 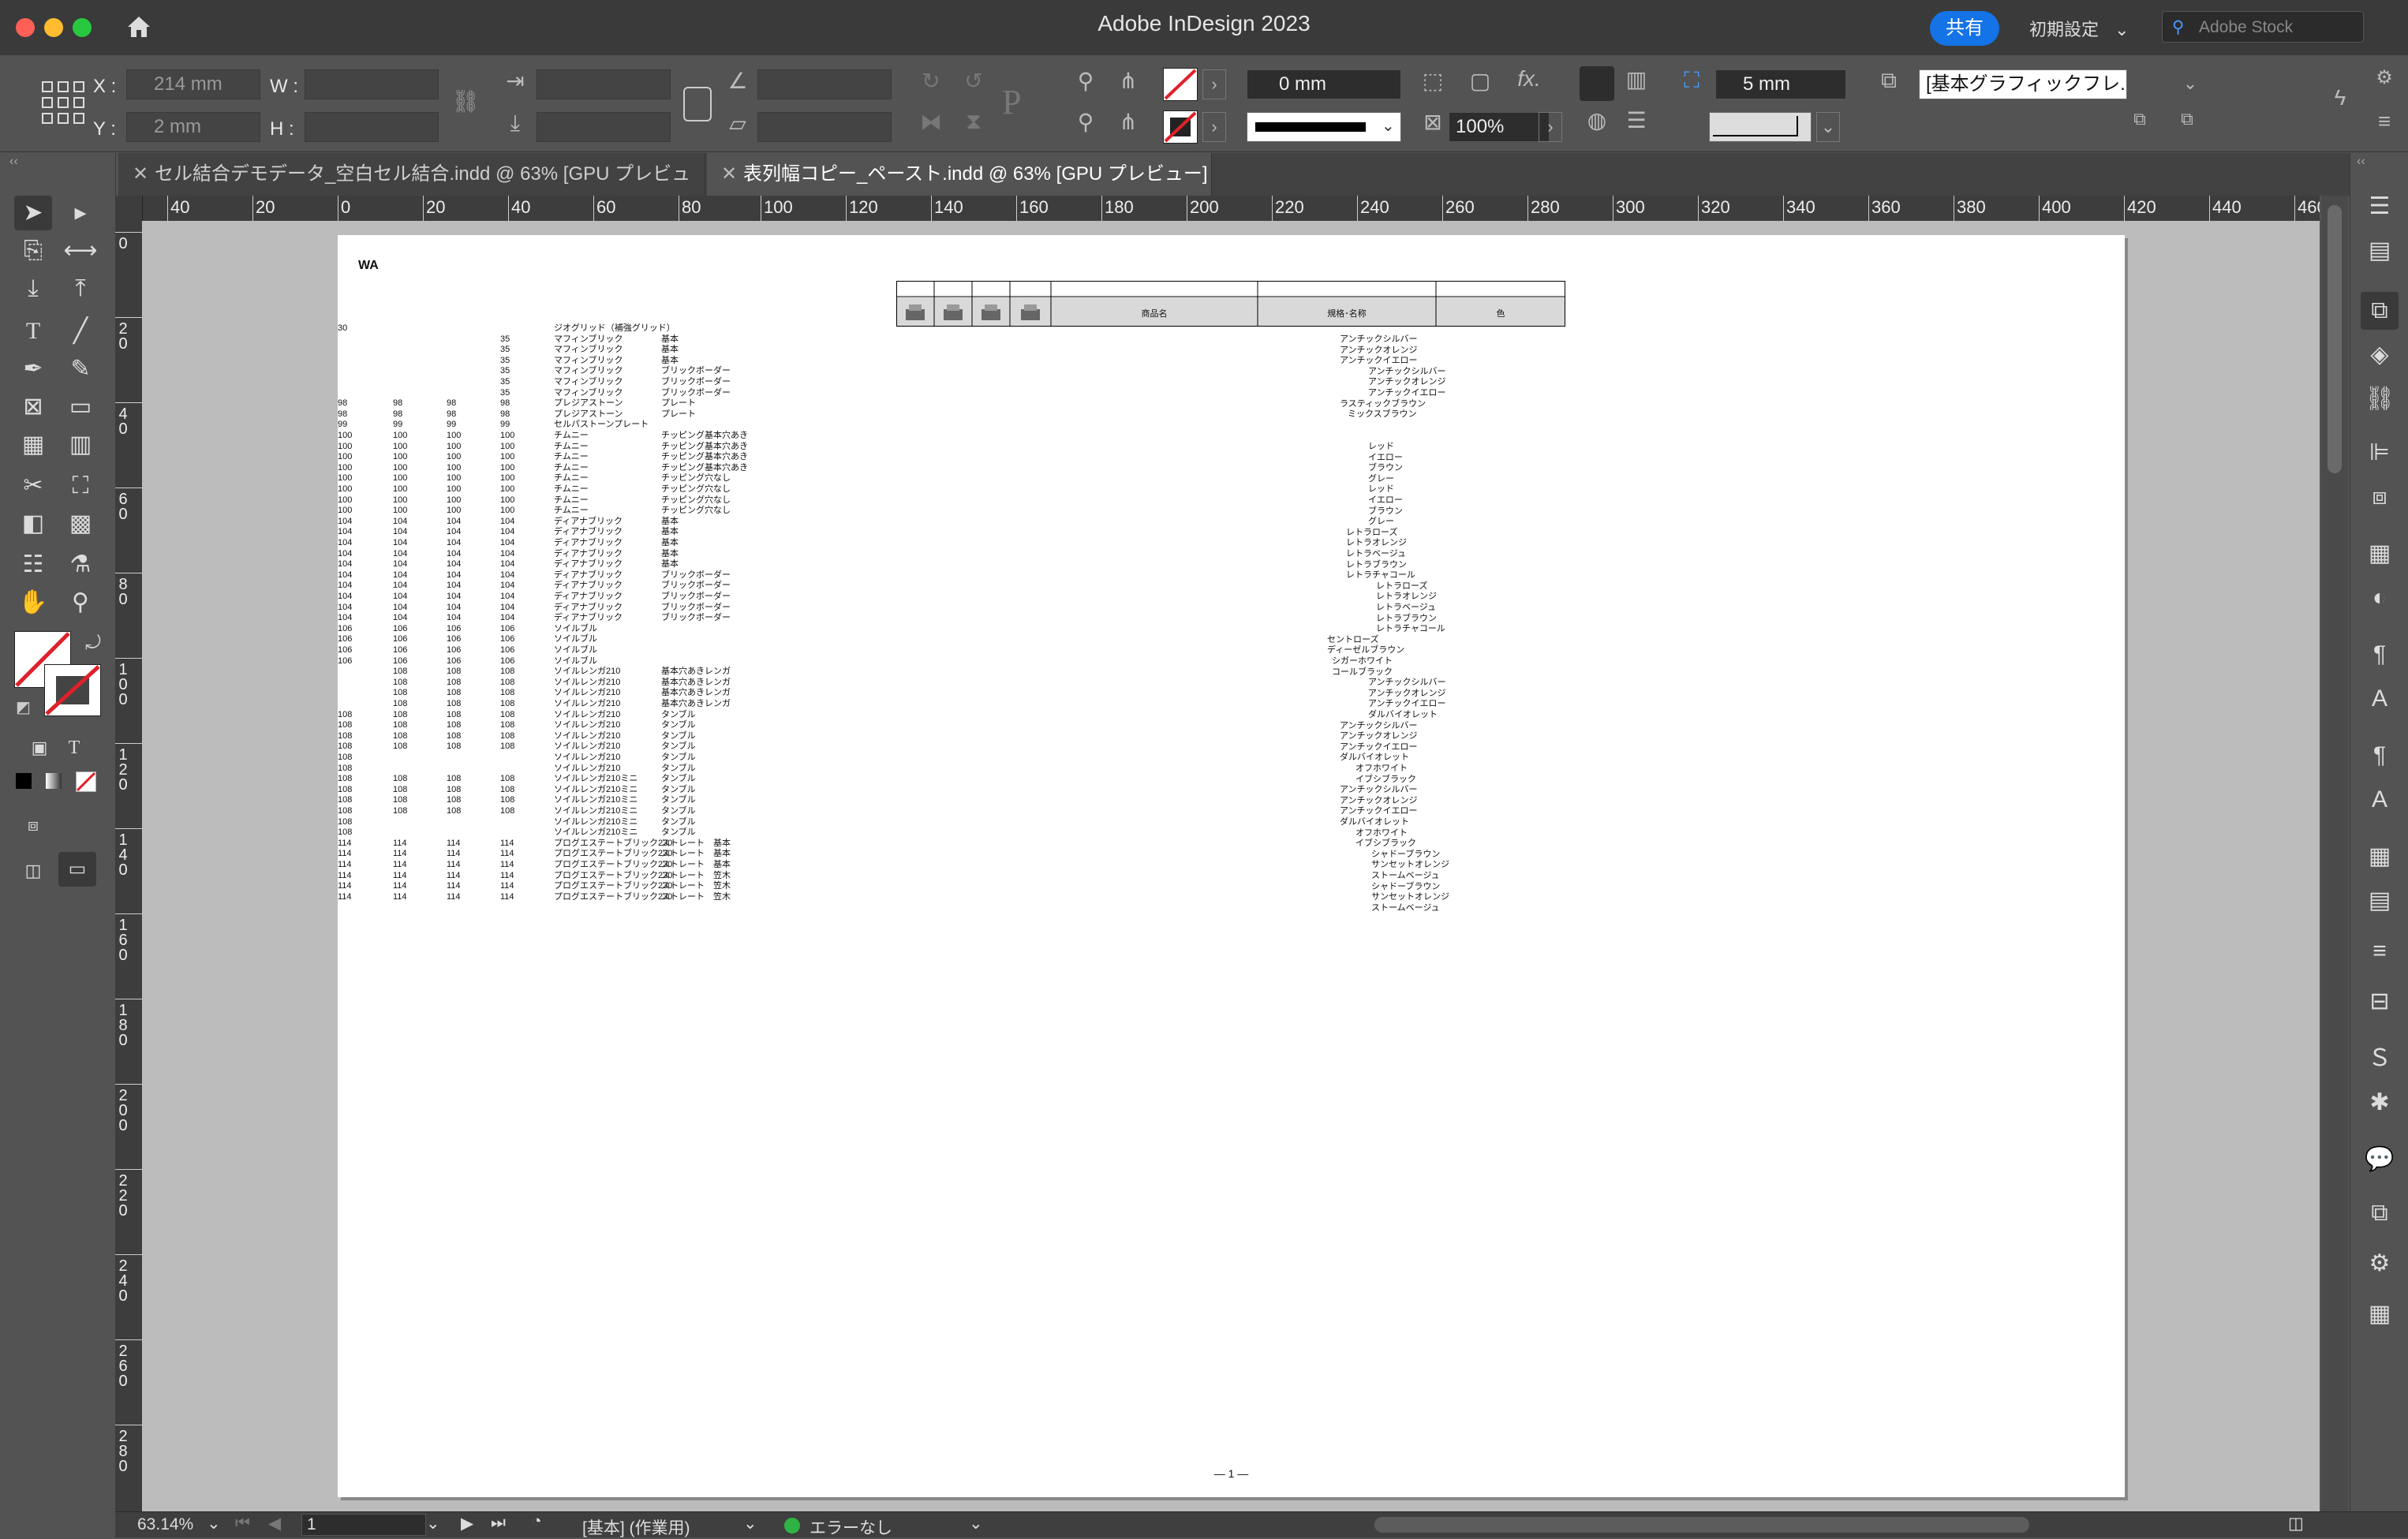 I want to click on scale-x-field, so click(x=604, y=84).